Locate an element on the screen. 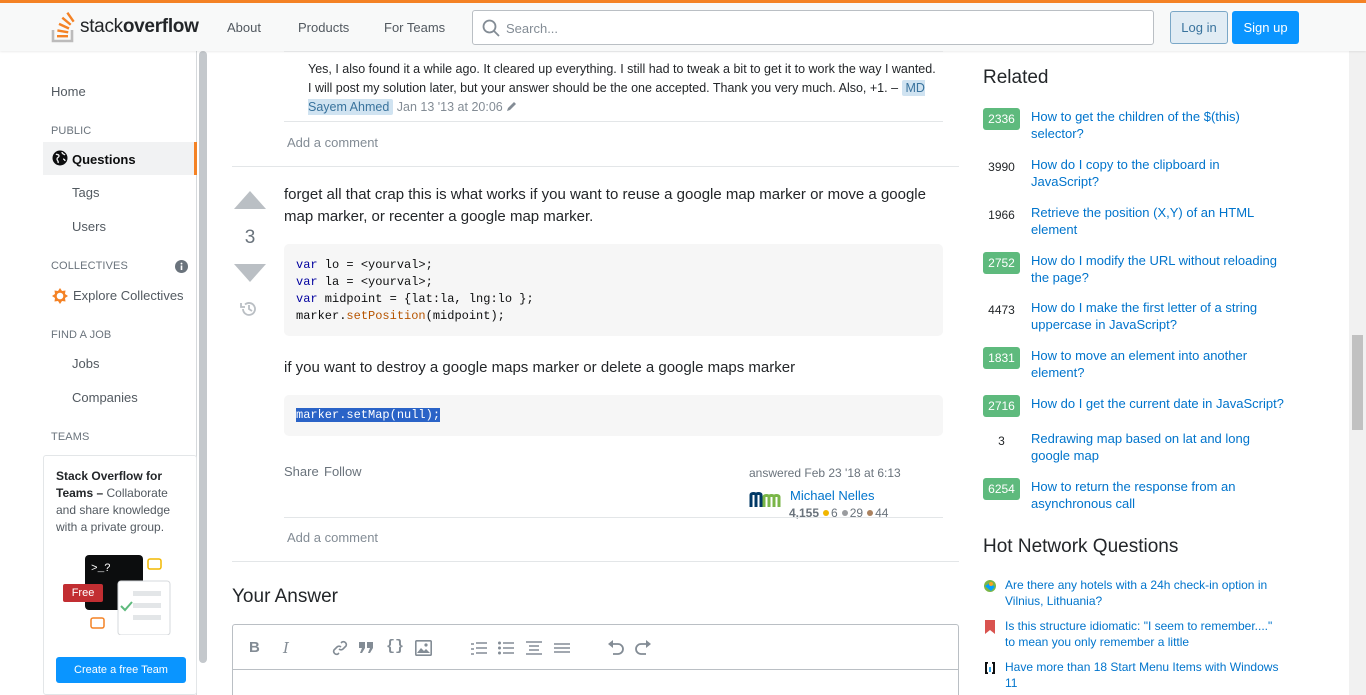  signup-button: Sign up is located at coordinates (1265, 27).